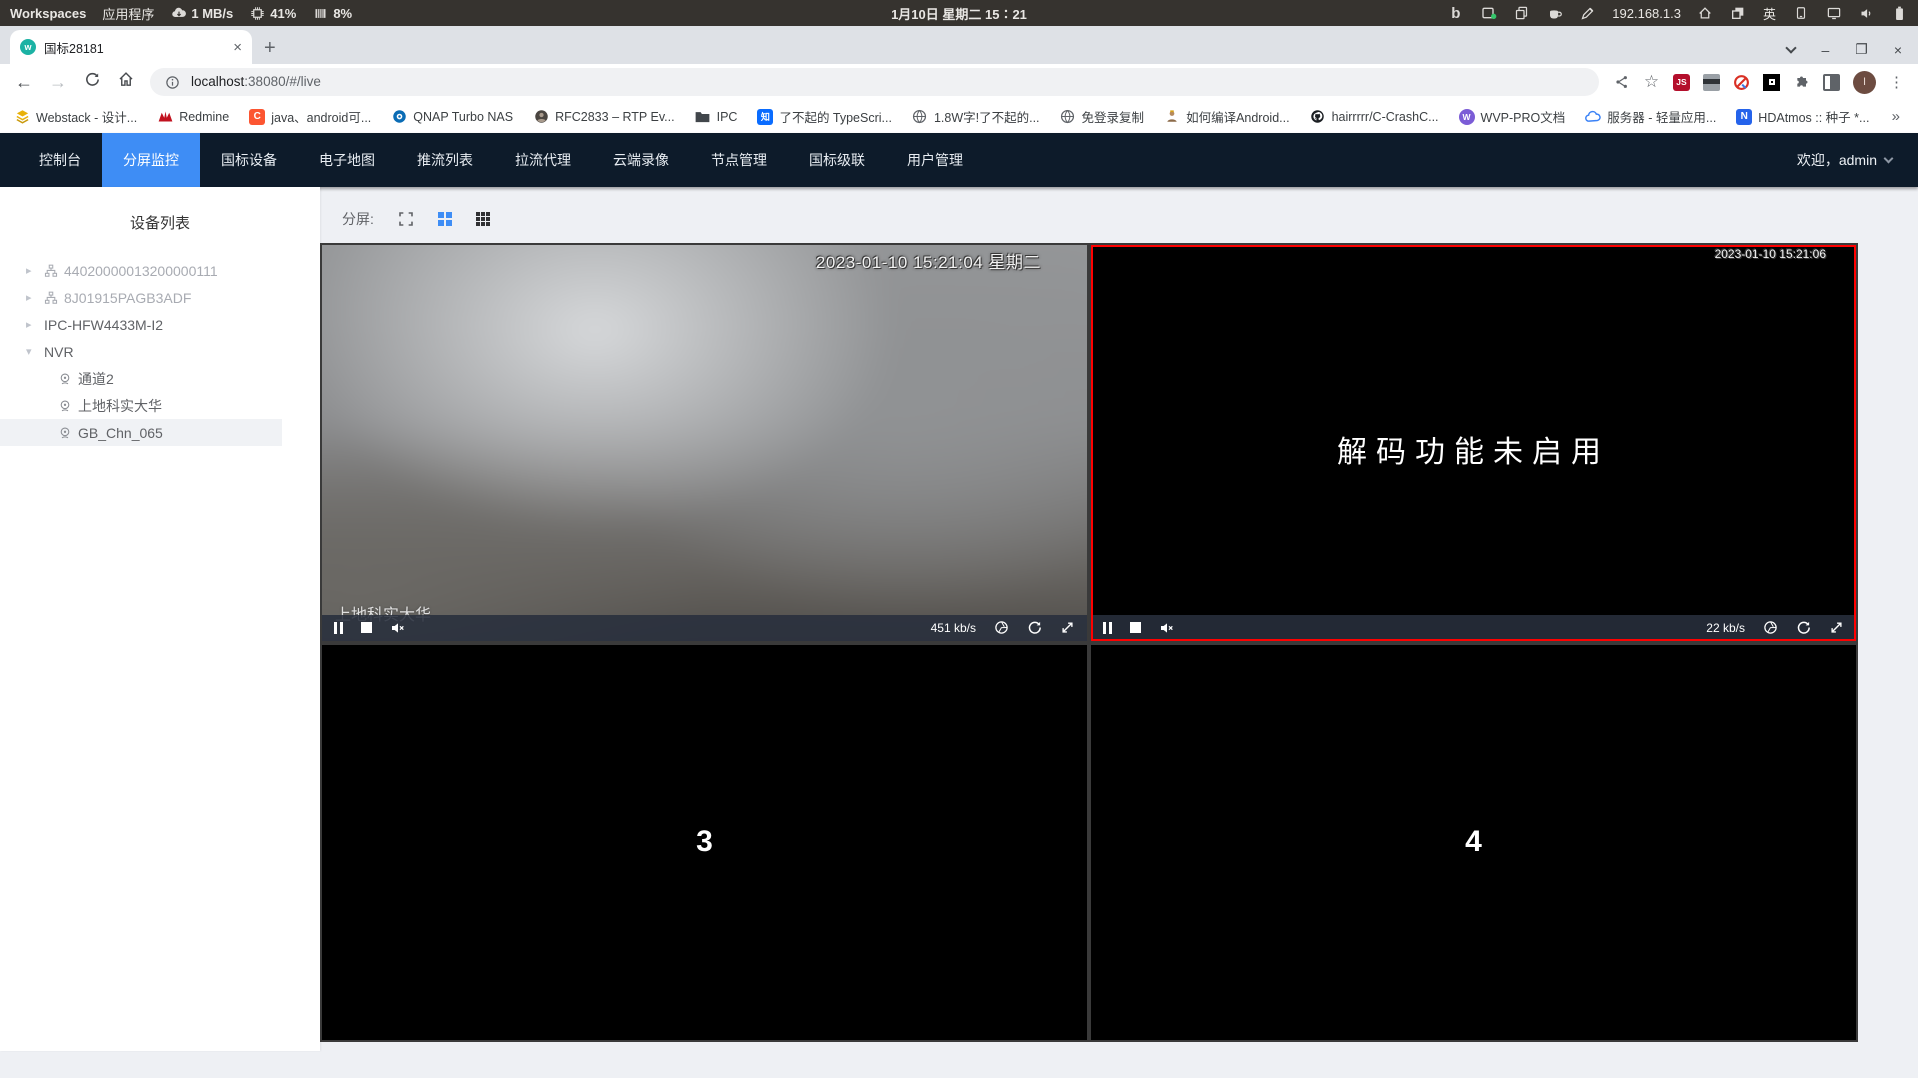 The width and height of the screenshot is (1918, 1078). What do you see at coordinates (160, 297) in the screenshot?
I see `tree-node-device: ▸ 8J01915PAGB3ADF` at bounding box center [160, 297].